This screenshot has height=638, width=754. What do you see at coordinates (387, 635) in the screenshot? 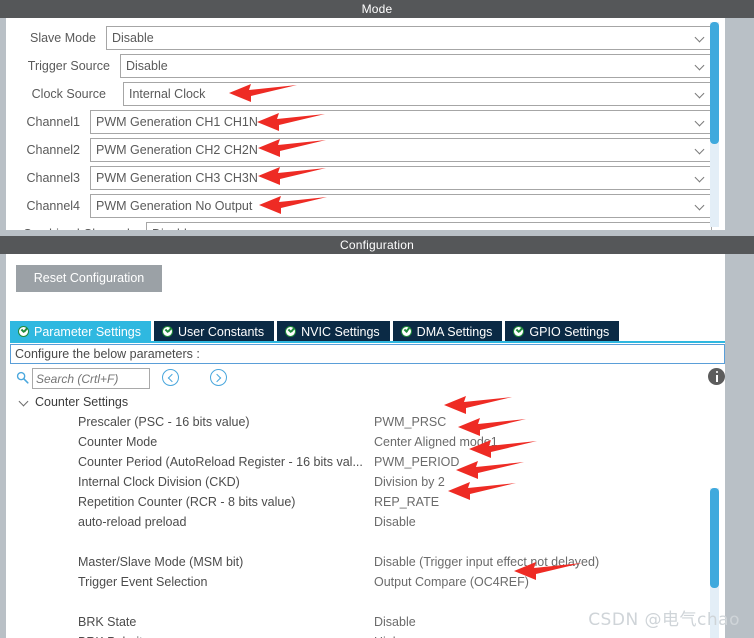
I see `parameter-value: High` at bounding box center [387, 635].